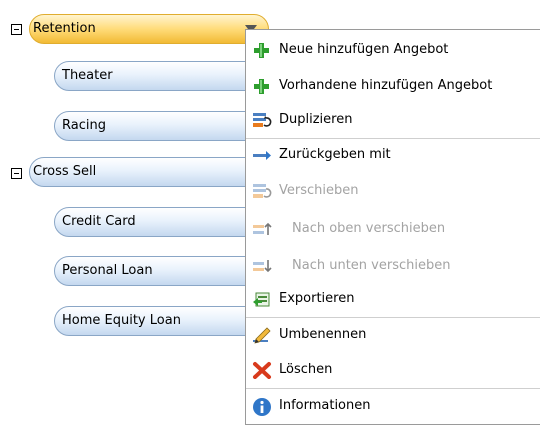  I want to click on tree-node-label: Theater, so click(87, 75).